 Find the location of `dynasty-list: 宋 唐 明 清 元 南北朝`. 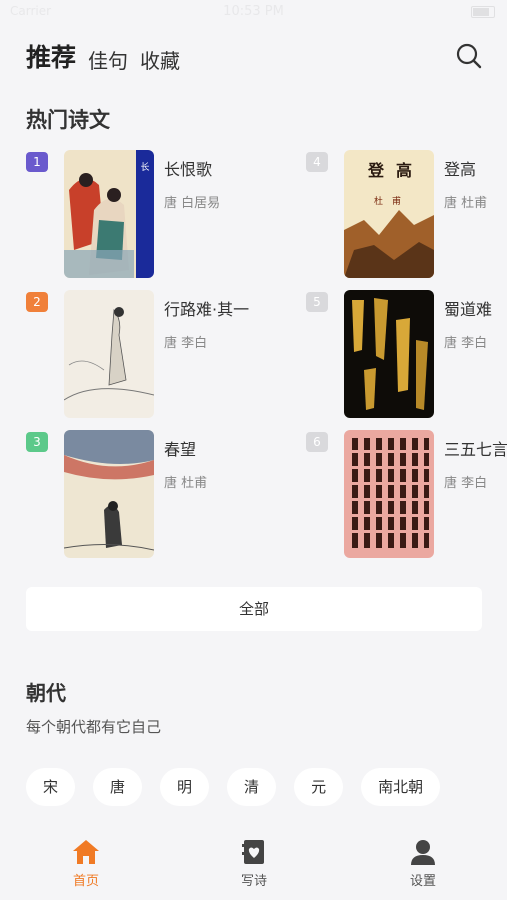

dynasty-list: 宋 唐 明 清 元 南北朝 is located at coordinates (233, 787).